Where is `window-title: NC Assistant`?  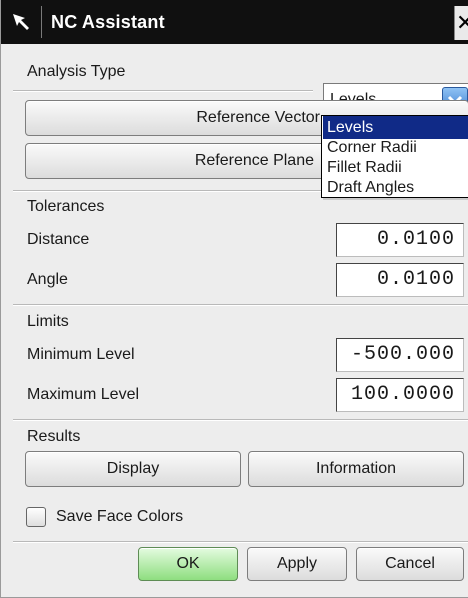
window-title: NC Assistant is located at coordinates (108, 22).